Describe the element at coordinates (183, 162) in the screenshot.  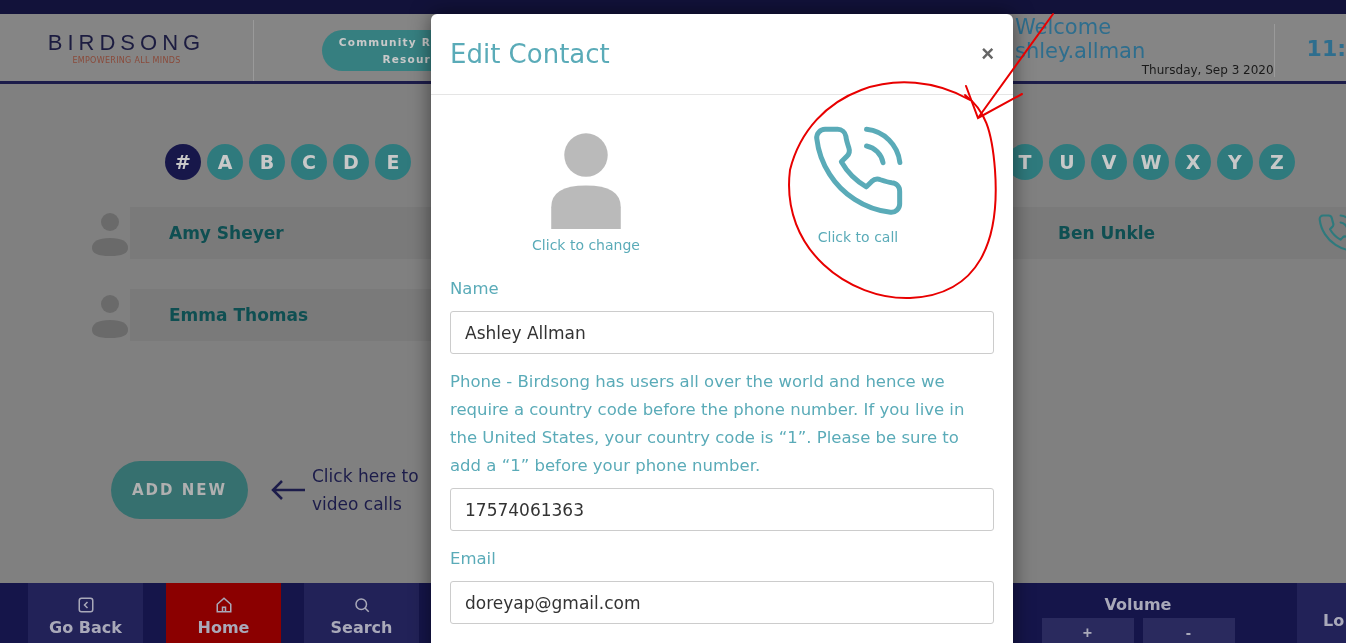
I see `letter-filter: #` at that location.